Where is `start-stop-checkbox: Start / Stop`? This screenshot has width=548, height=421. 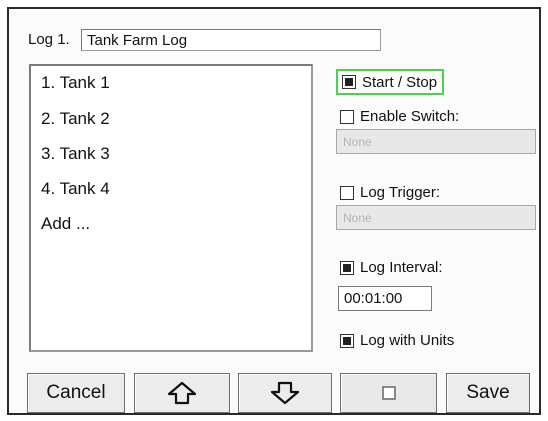
start-stop-checkbox: Start / Stop is located at coordinates (390, 82).